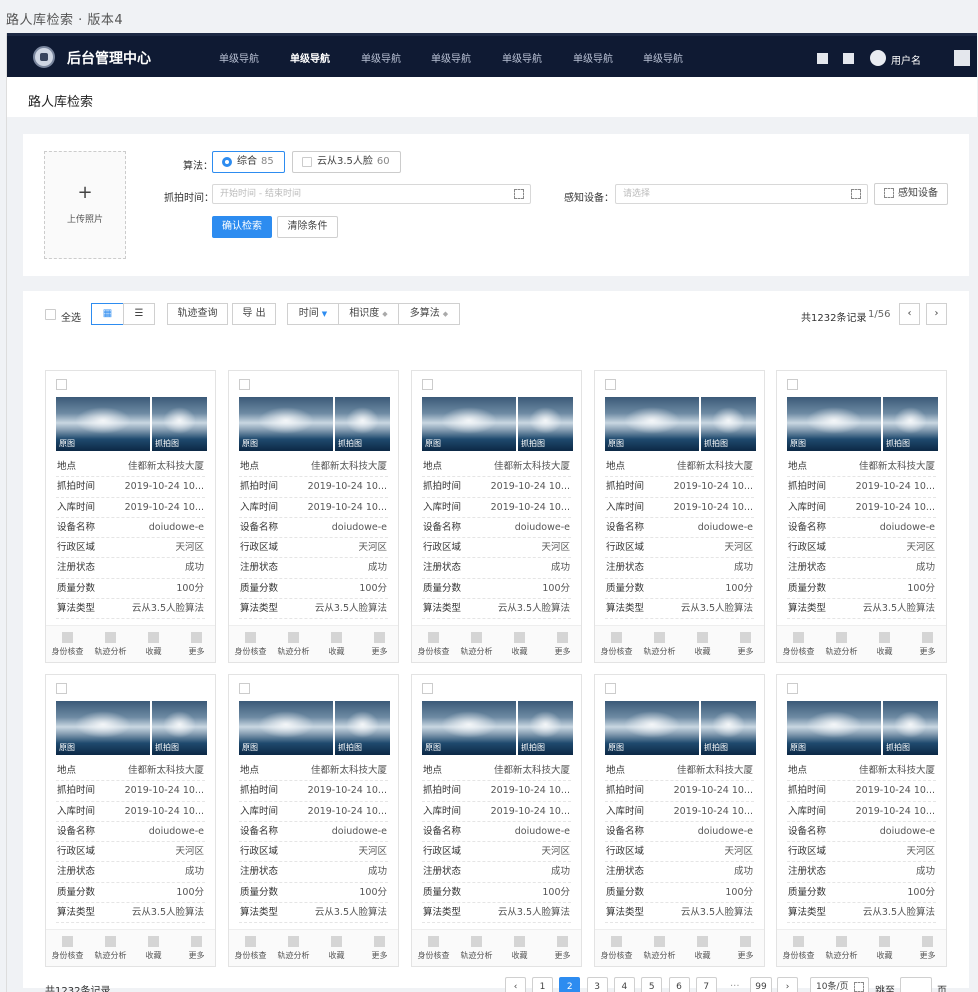 This screenshot has height=992, width=978. I want to click on pagination-page: 7, so click(706, 984).